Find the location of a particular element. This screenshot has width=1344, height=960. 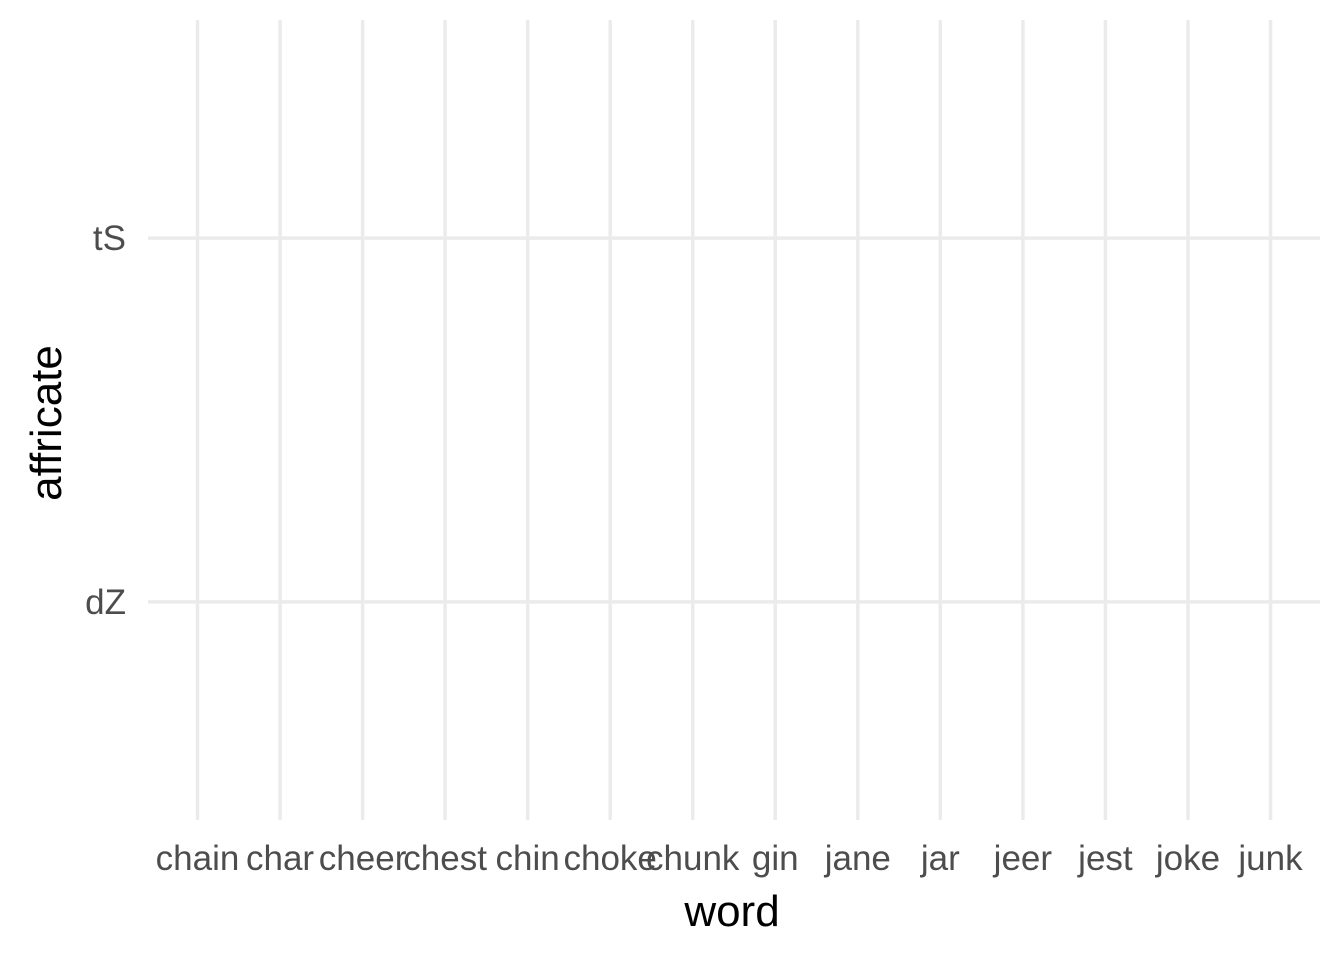

x-tick-label-chain: chain is located at coordinates (198, 858).